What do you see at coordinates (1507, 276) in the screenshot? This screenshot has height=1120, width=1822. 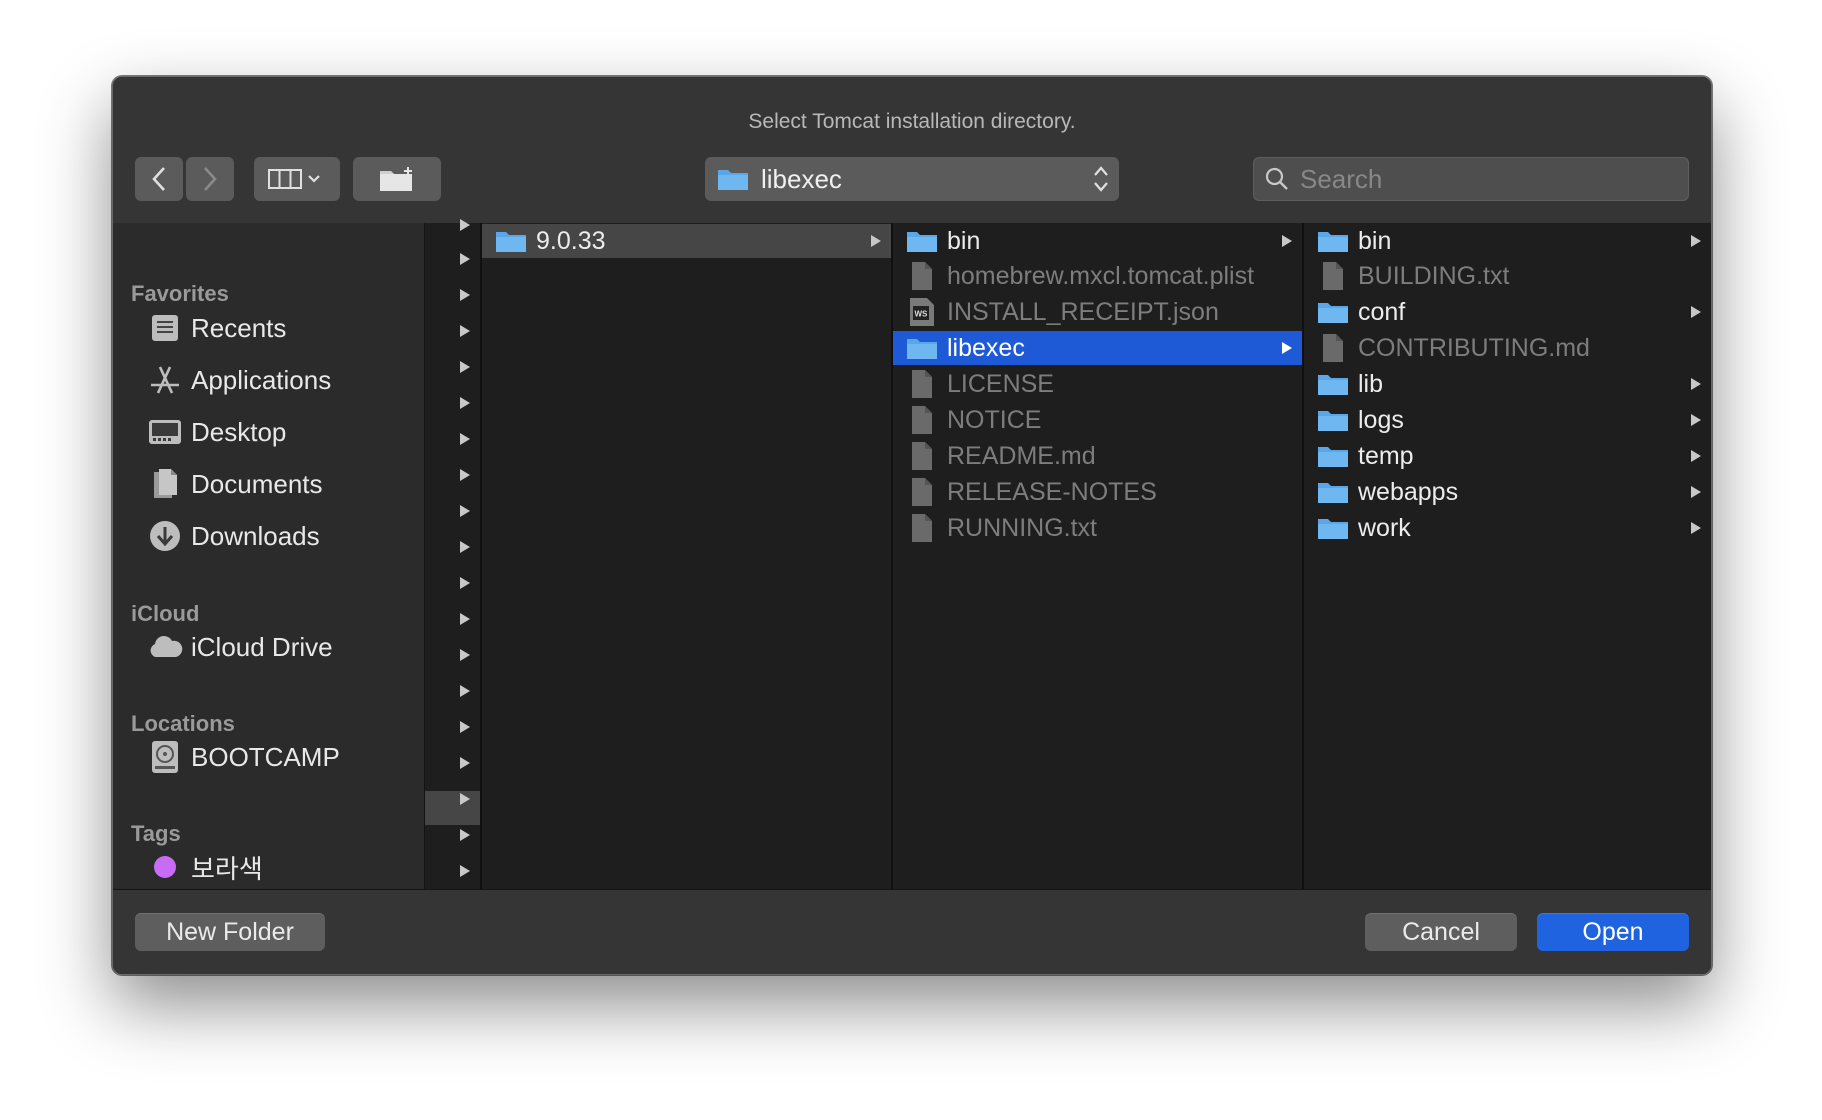 I see `list-item-file: BUILDING.txt` at bounding box center [1507, 276].